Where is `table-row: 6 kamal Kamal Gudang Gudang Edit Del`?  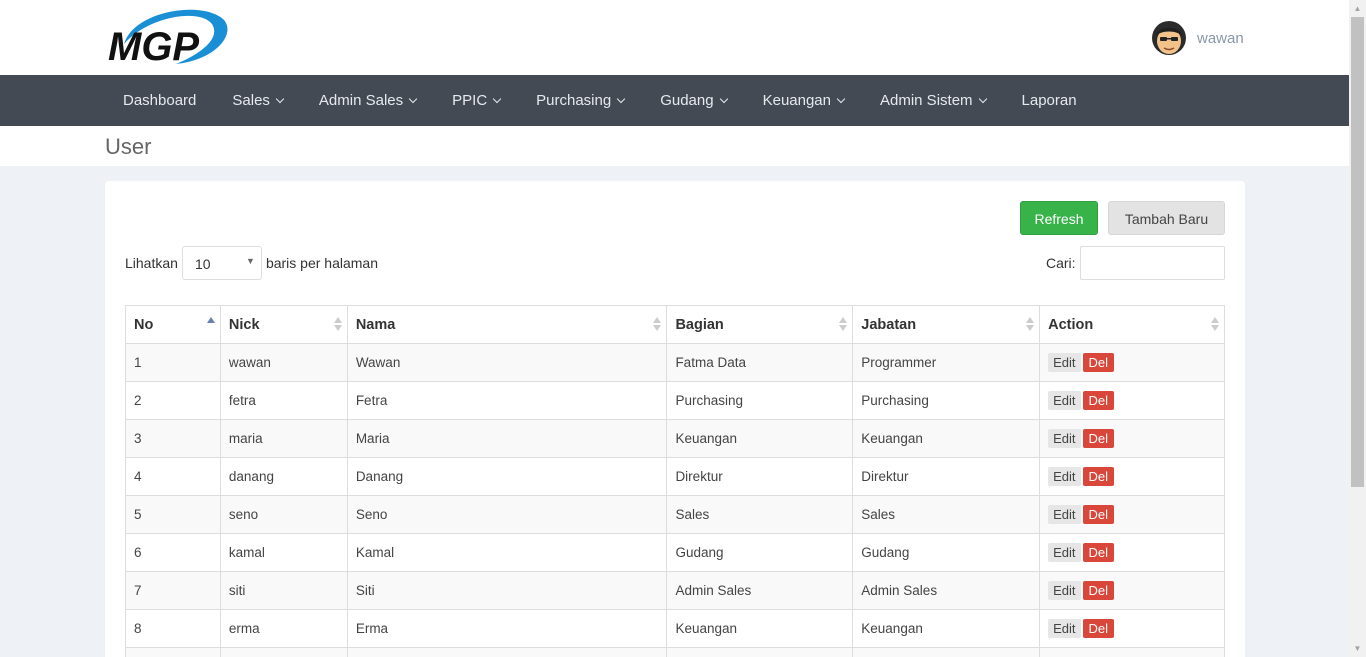
table-row: 6 kamal Kamal Gudang Gudang Edit Del is located at coordinates (675, 552).